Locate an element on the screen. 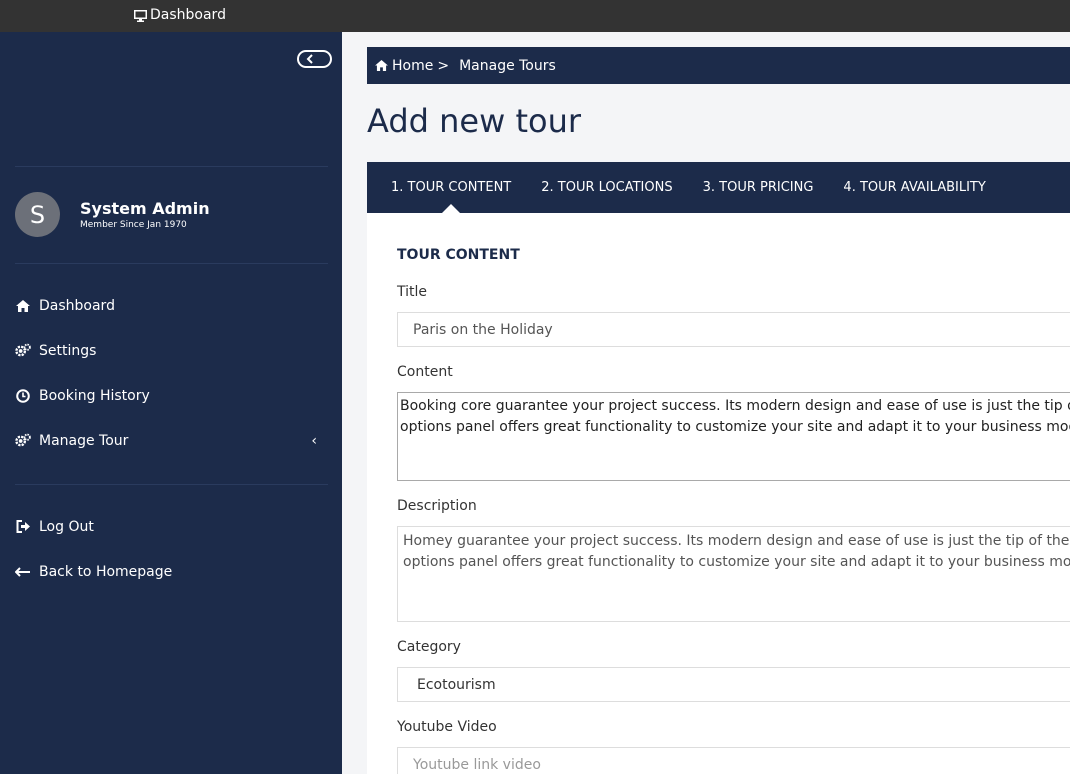  sidebar-footer-nav: Log Out Back to Homepage is located at coordinates (170, 549).